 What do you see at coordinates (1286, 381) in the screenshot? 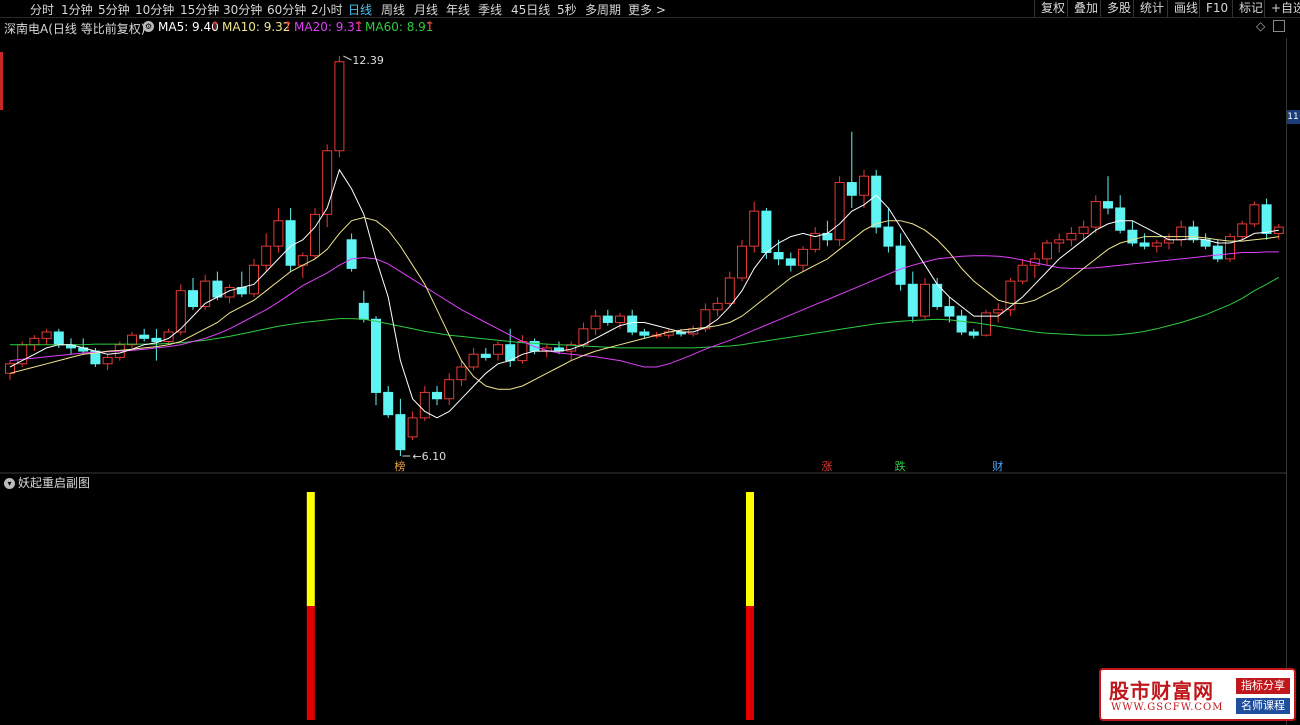
I see `right-edge-line` at bounding box center [1286, 381].